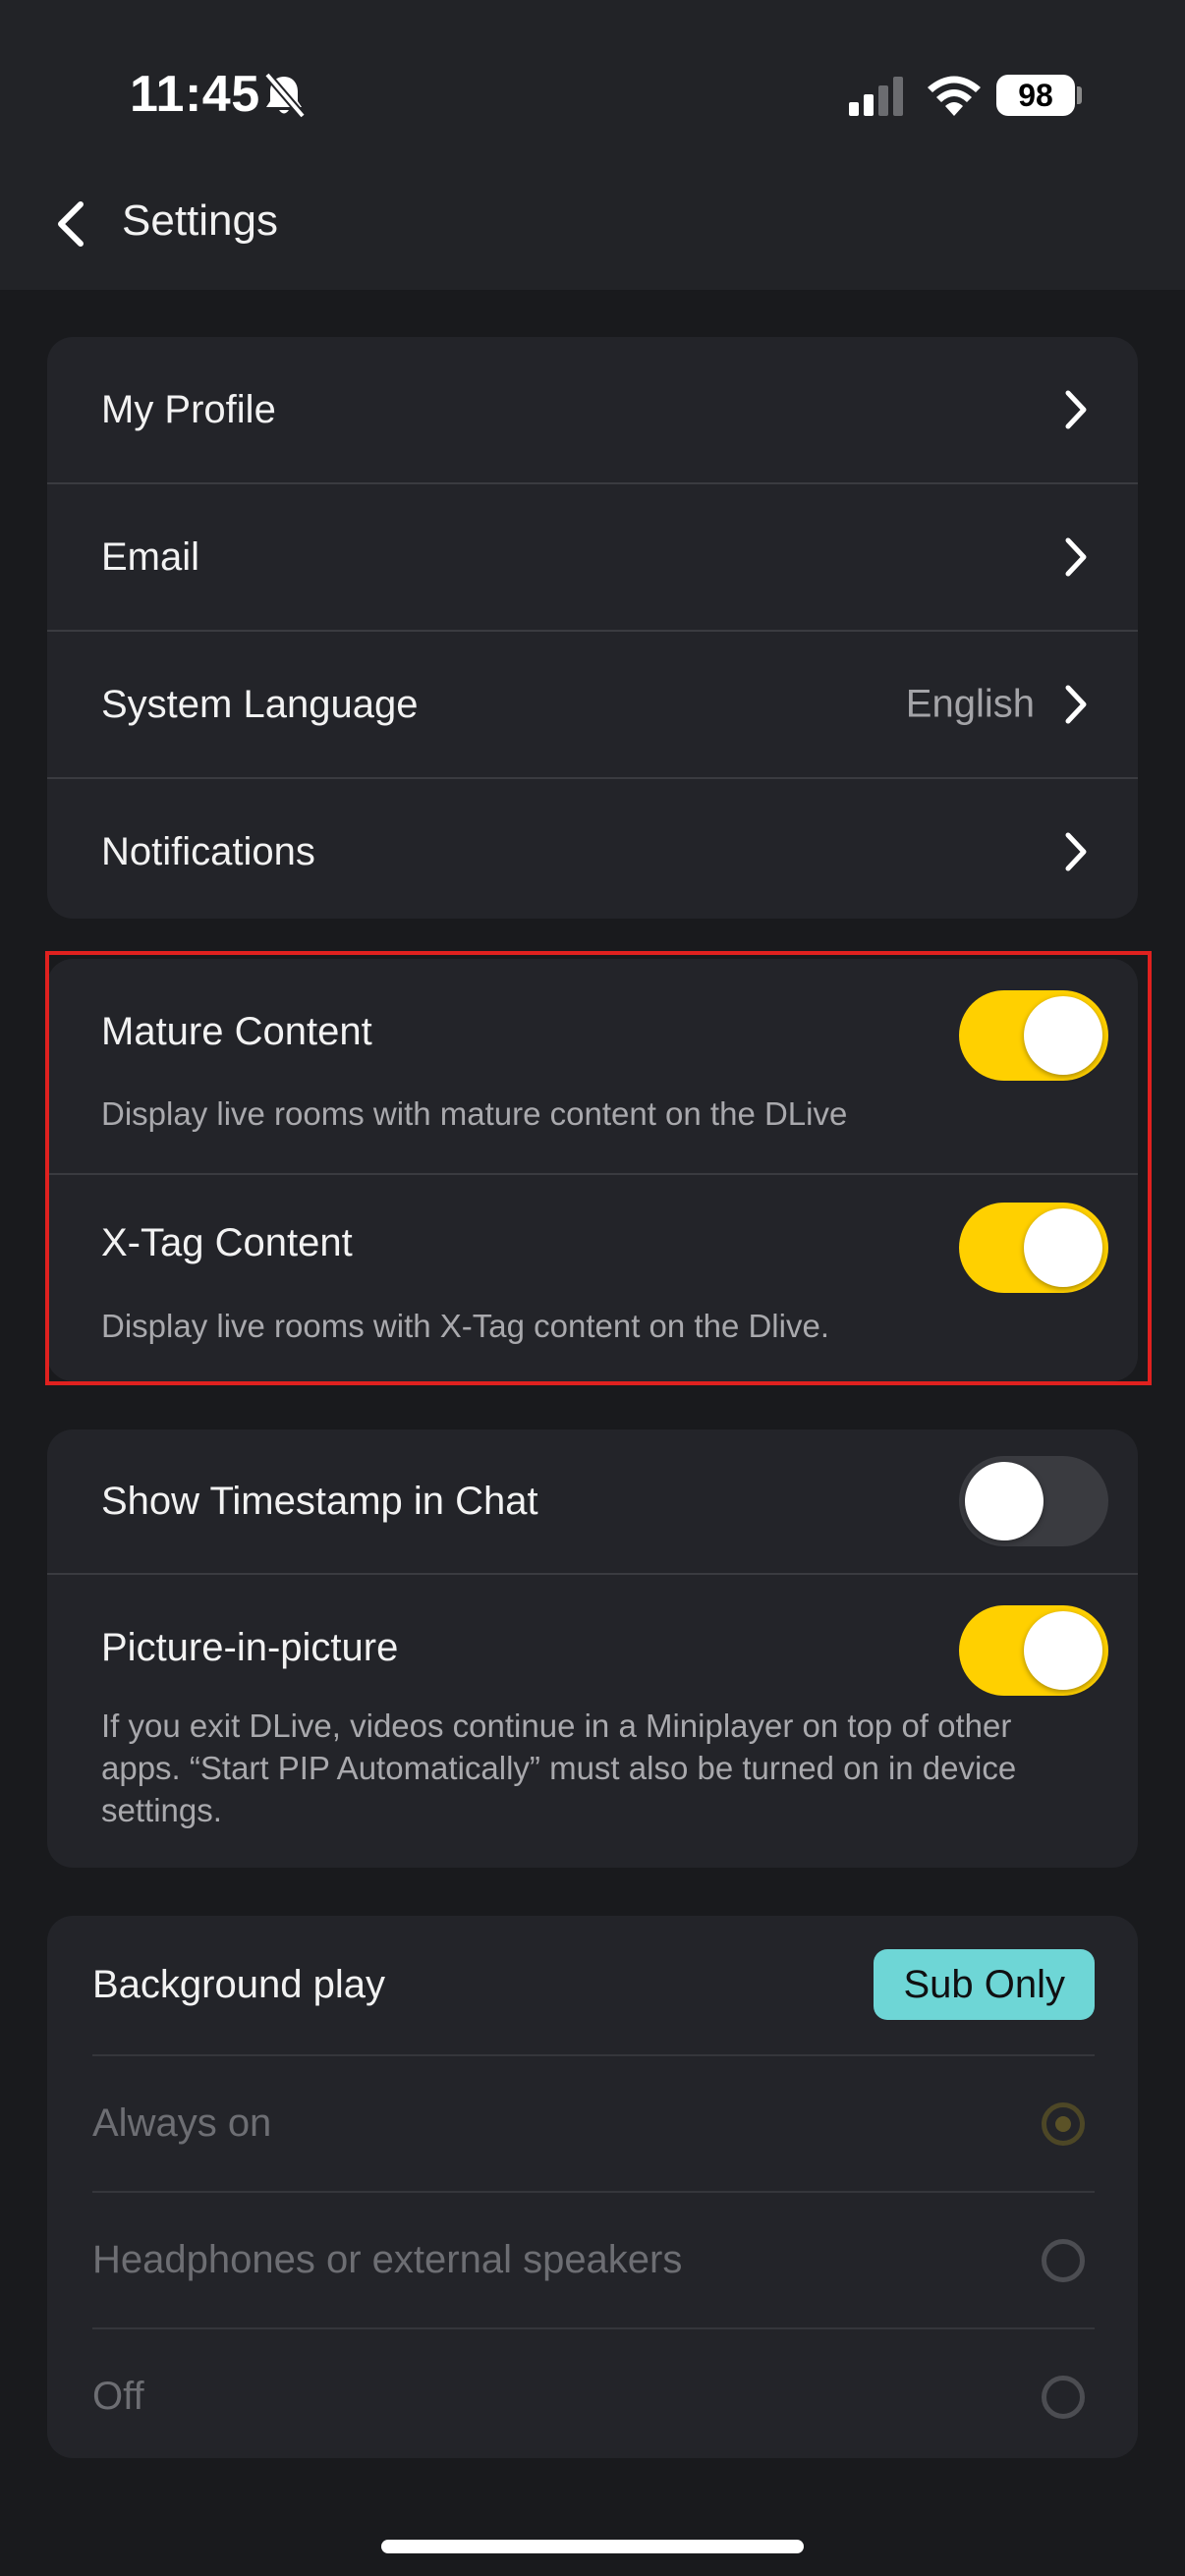 Image resolution: width=1185 pixels, height=2576 pixels. What do you see at coordinates (592, 2123) in the screenshot?
I see `background-option-always-on: Always on` at bounding box center [592, 2123].